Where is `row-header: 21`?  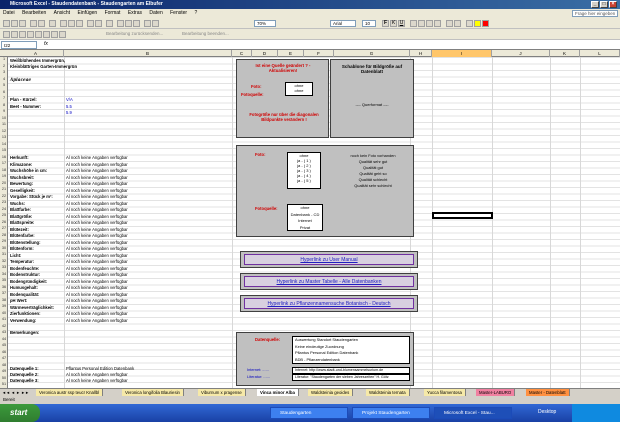 row-header: 21 is located at coordinates (4, 189).